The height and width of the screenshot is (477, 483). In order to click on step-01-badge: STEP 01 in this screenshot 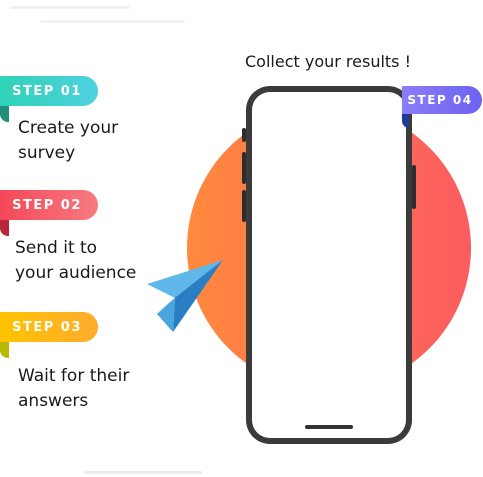, I will do `click(49, 99)`.